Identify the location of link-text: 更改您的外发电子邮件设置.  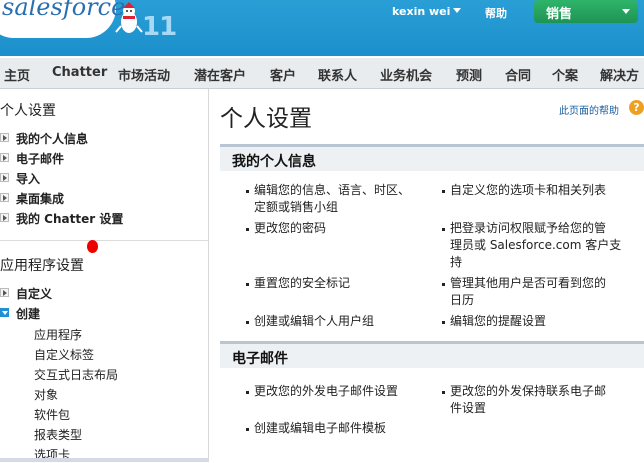
(326, 391).